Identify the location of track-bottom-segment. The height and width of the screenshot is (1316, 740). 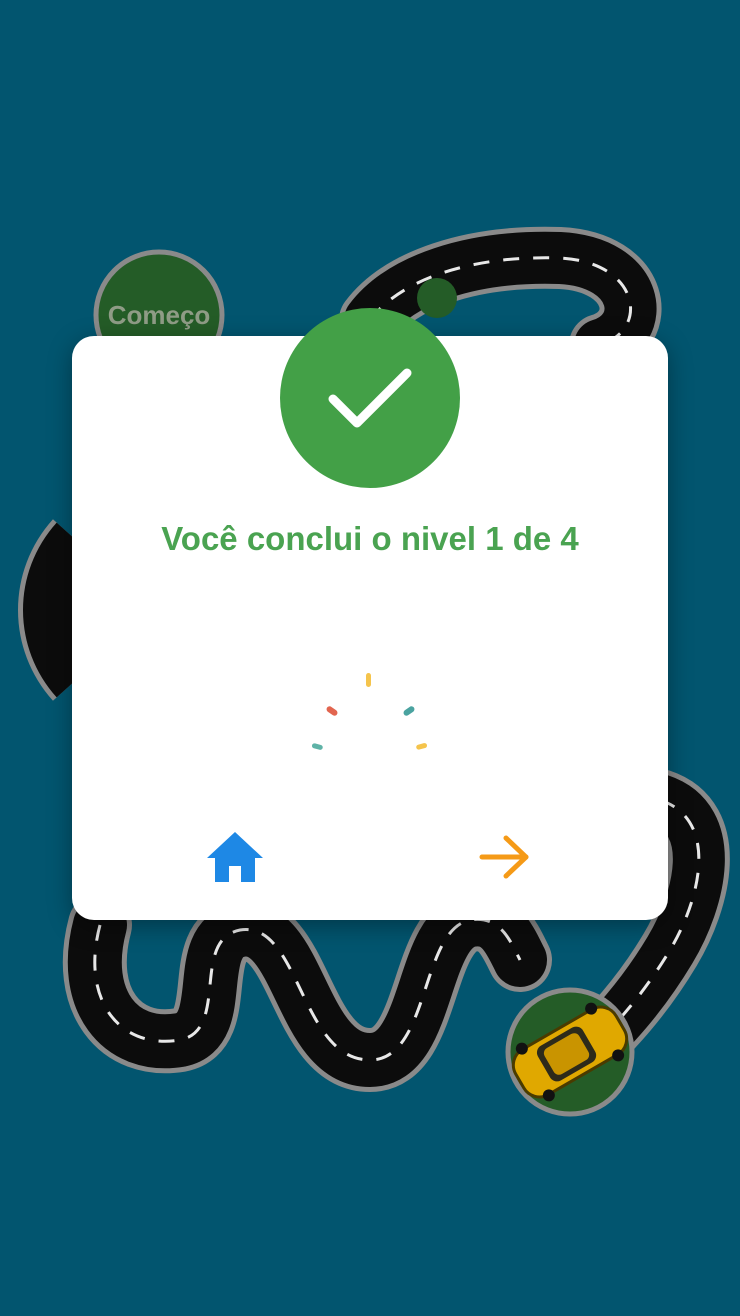
(307, 990).